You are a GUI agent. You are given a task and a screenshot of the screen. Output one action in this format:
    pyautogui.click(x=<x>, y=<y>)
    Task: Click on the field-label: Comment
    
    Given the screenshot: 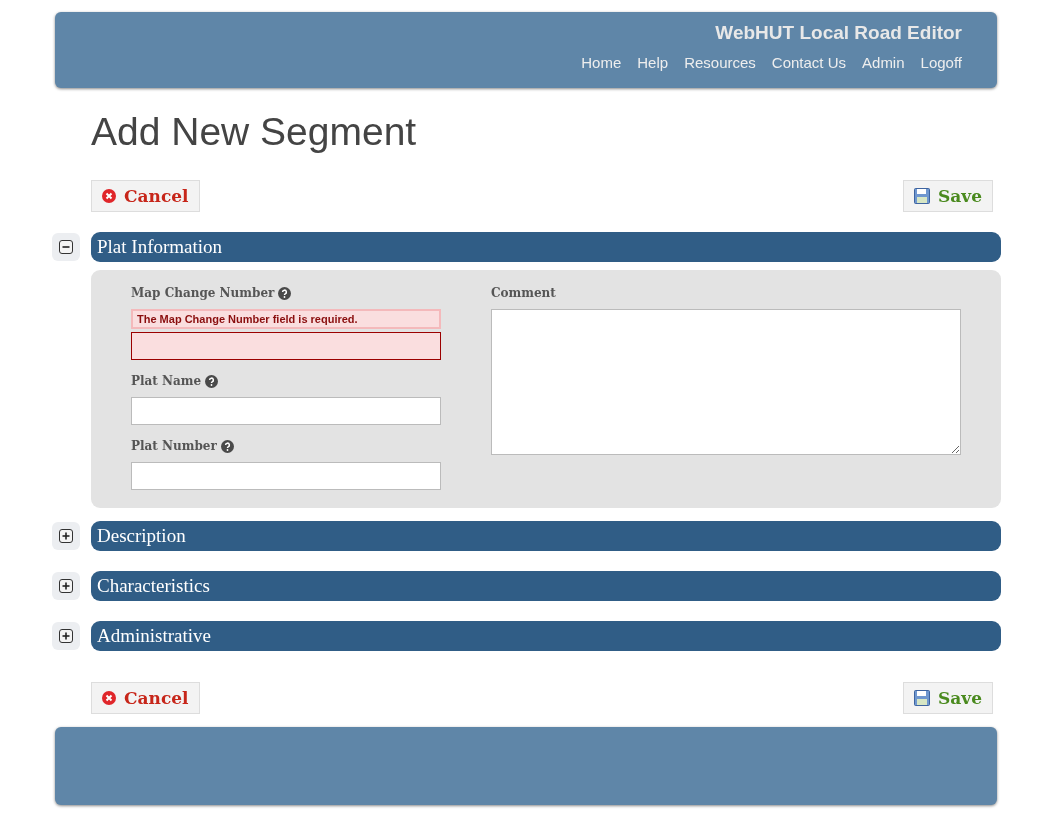 What is the action you would take?
    pyautogui.click(x=524, y=293)
    